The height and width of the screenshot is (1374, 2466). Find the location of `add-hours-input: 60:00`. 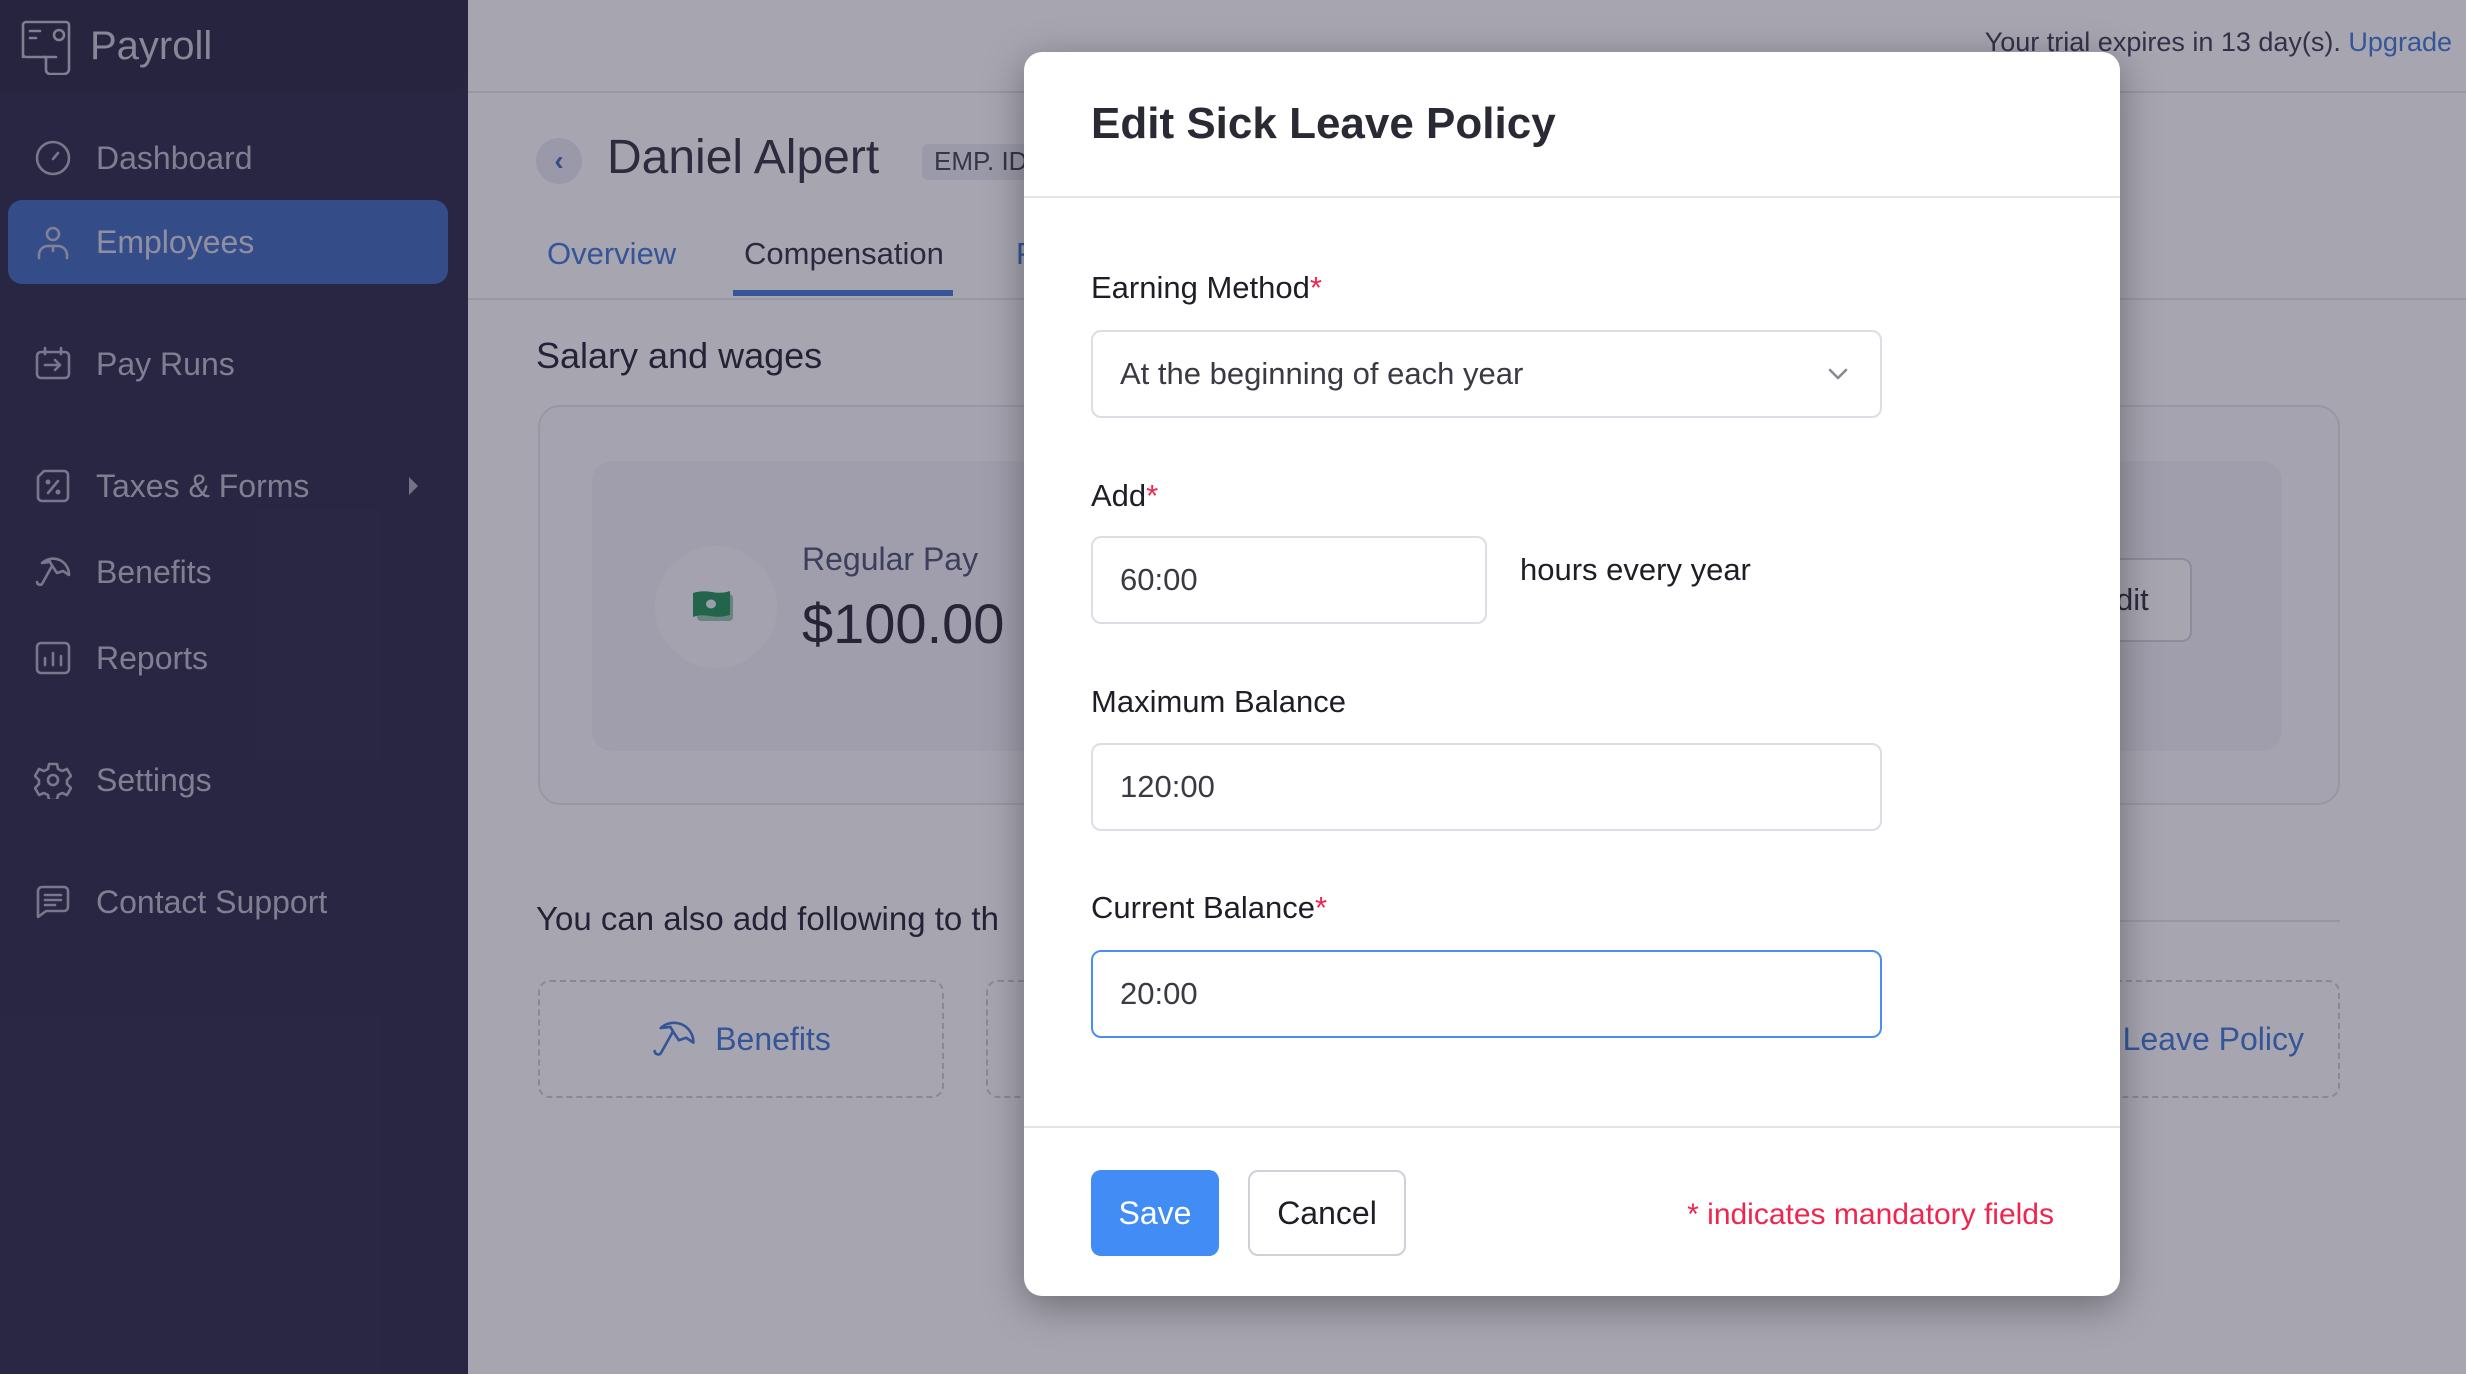

add-hours-input: 60:00 is located at coordinates (1289, 580).